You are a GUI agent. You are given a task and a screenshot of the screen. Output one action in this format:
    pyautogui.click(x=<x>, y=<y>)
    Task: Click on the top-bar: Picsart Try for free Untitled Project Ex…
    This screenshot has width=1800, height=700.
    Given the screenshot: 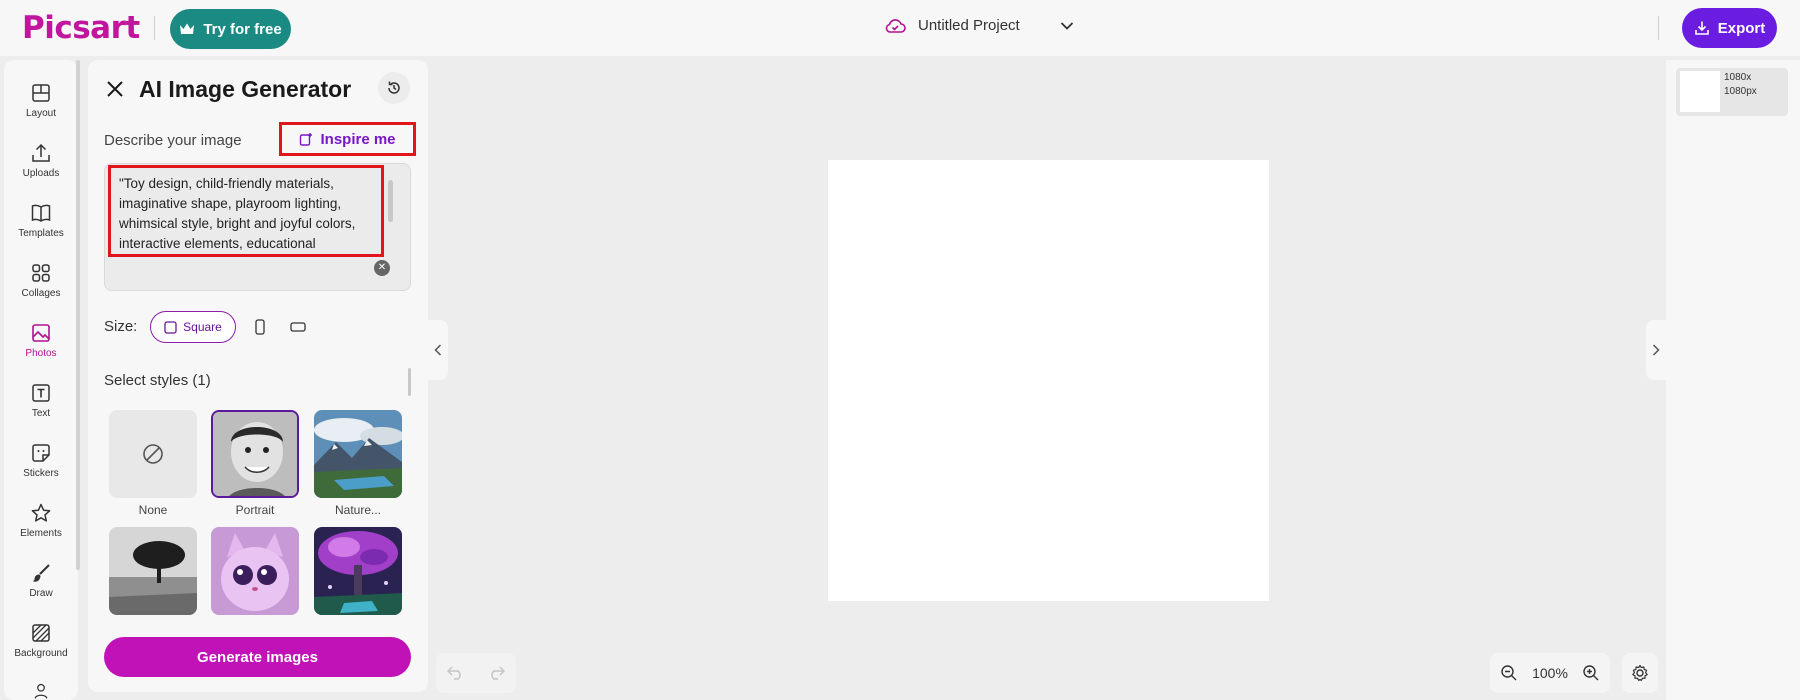 What is the action you would take?
    pyautogui.click(x=900, y=28)
    